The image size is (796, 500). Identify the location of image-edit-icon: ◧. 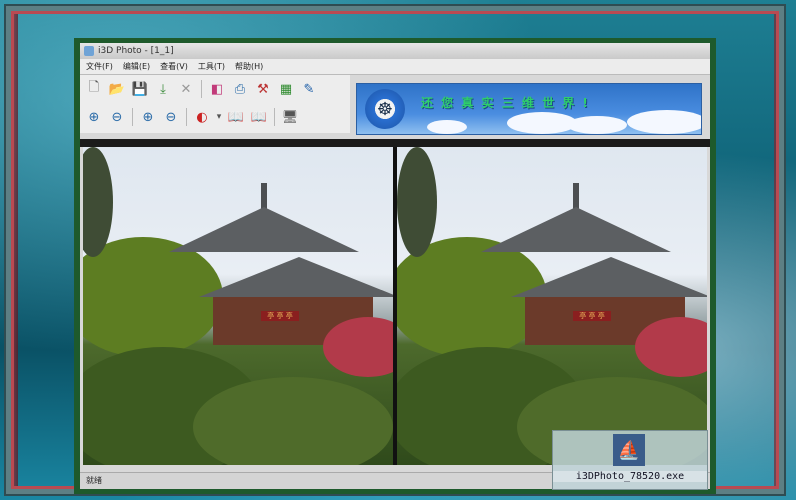
(217, 89).